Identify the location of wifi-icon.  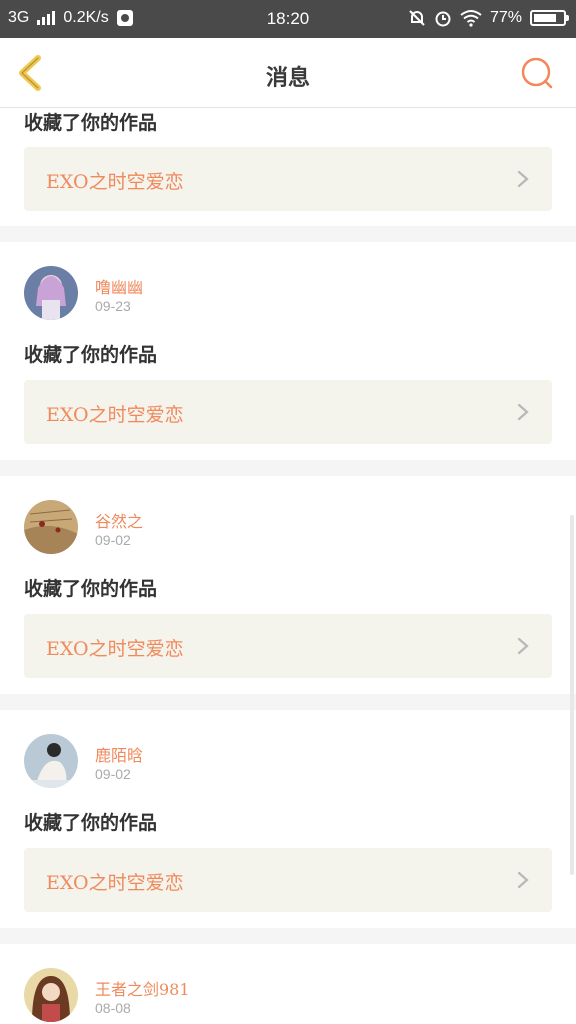
(471, 18).